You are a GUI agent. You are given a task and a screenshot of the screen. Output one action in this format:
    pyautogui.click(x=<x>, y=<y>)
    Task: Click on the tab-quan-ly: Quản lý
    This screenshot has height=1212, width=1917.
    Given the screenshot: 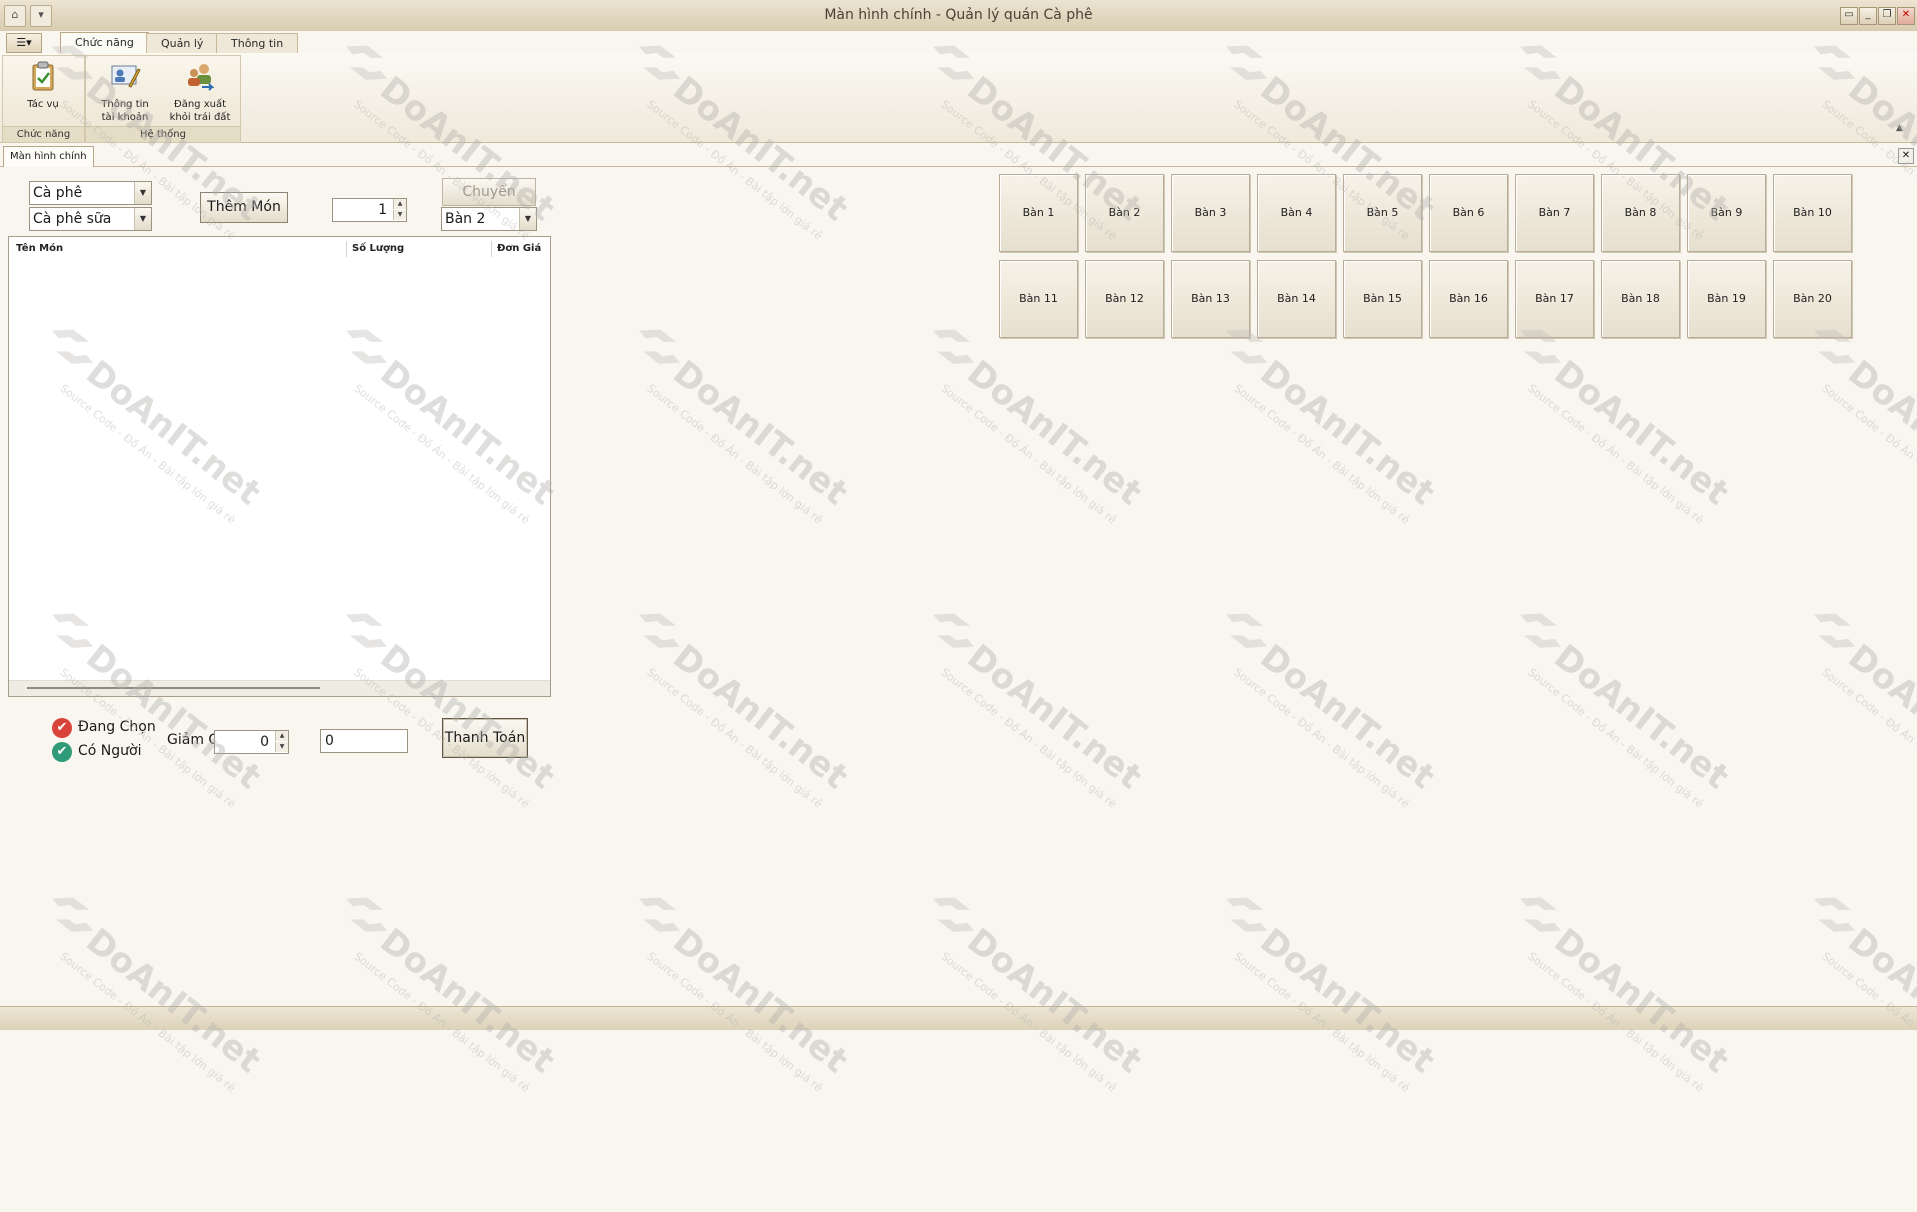 What is the action you would take?
    pyautogui.click(x=182, y=43)
    